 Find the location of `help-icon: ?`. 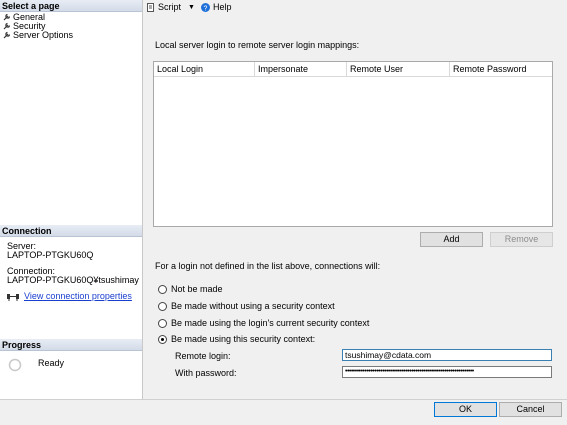

help-icon: ? is located at coordinates (205, 7).